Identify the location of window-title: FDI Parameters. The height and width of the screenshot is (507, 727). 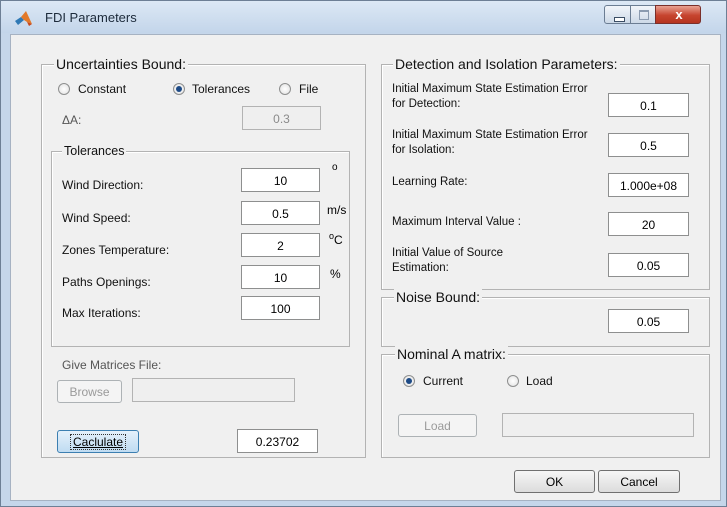
(91, 17).